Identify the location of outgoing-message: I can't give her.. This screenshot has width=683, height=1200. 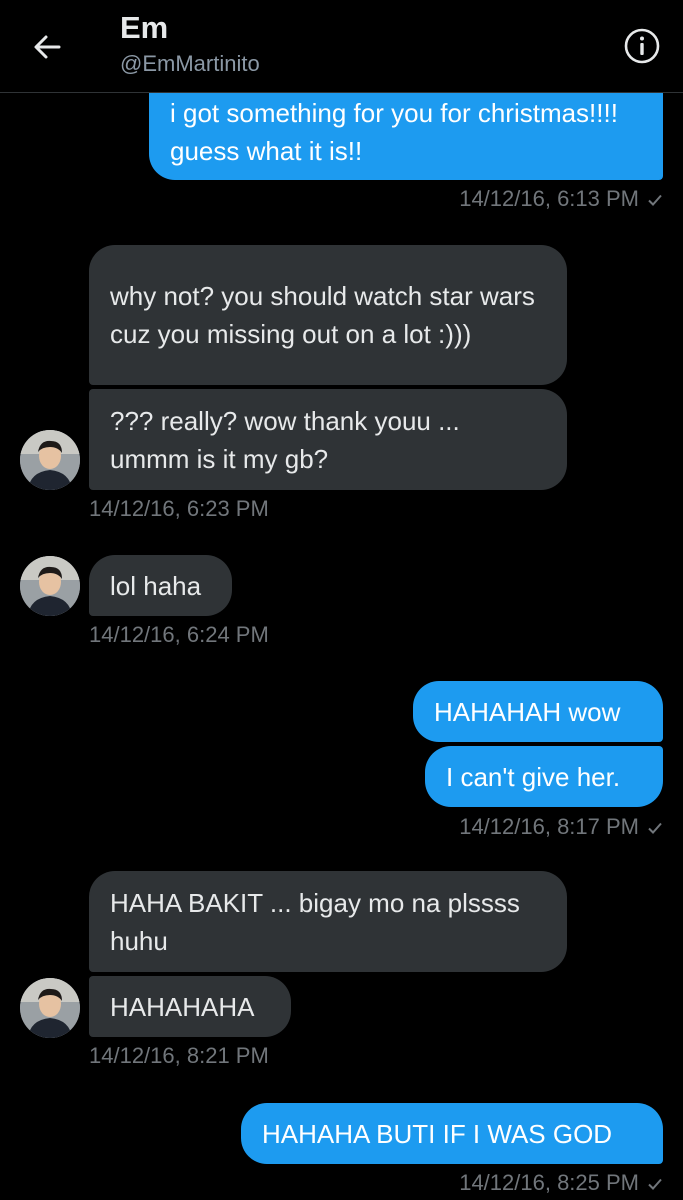
(544, 776).